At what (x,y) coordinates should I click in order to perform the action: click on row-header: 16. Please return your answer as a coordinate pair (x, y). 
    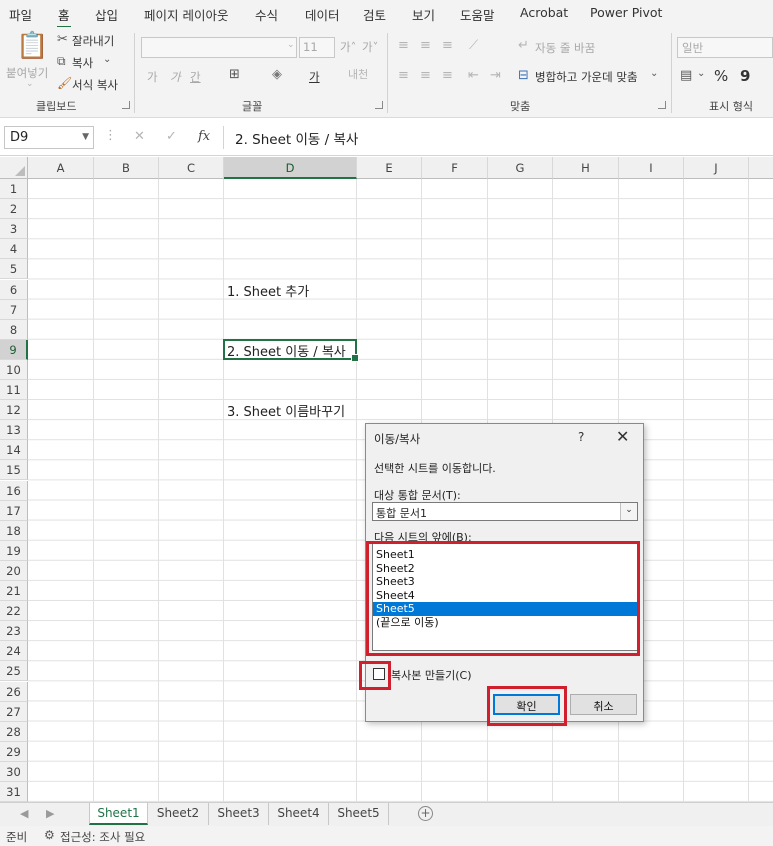
    Looking at the image, I should click on (14, 490).